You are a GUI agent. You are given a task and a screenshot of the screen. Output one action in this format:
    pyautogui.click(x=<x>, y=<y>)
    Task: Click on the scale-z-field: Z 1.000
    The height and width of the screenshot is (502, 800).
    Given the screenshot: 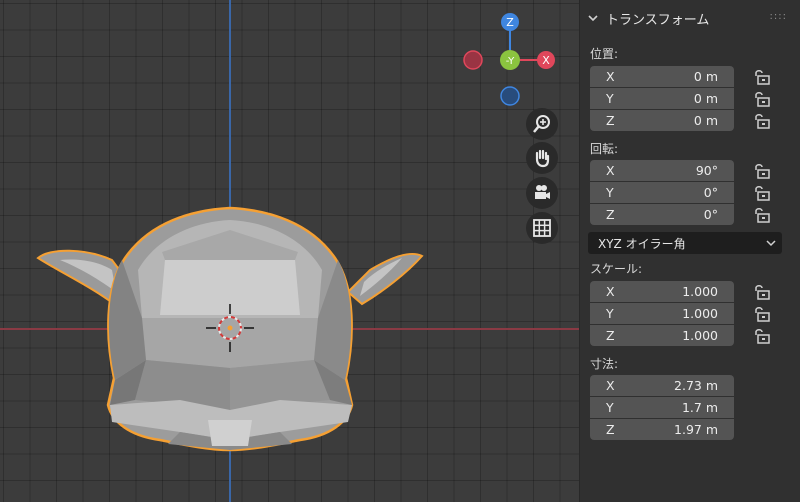 What is the action you would take?
    pyautogui.click(x=662, y=335)
    